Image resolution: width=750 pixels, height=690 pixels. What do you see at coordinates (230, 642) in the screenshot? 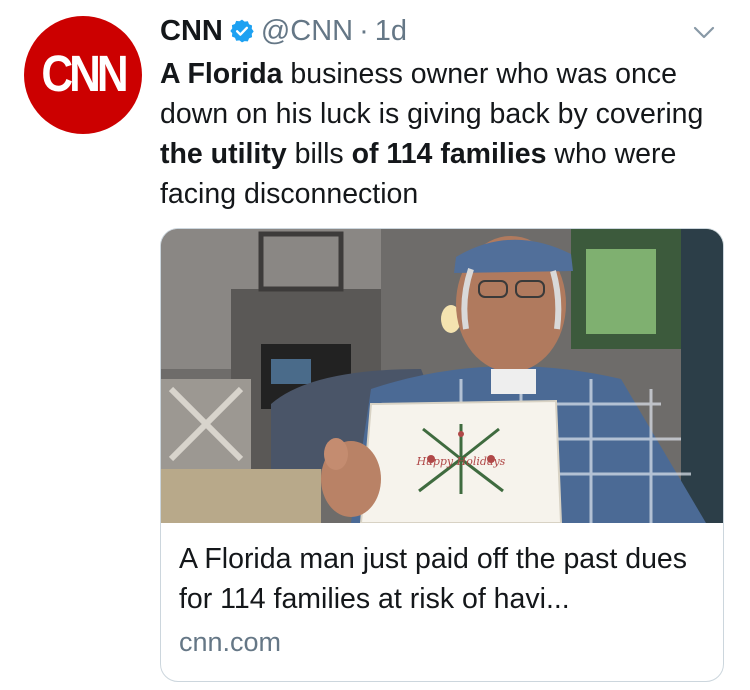
I see `card-domain: cnn.com` at bounding box center [230, 642].